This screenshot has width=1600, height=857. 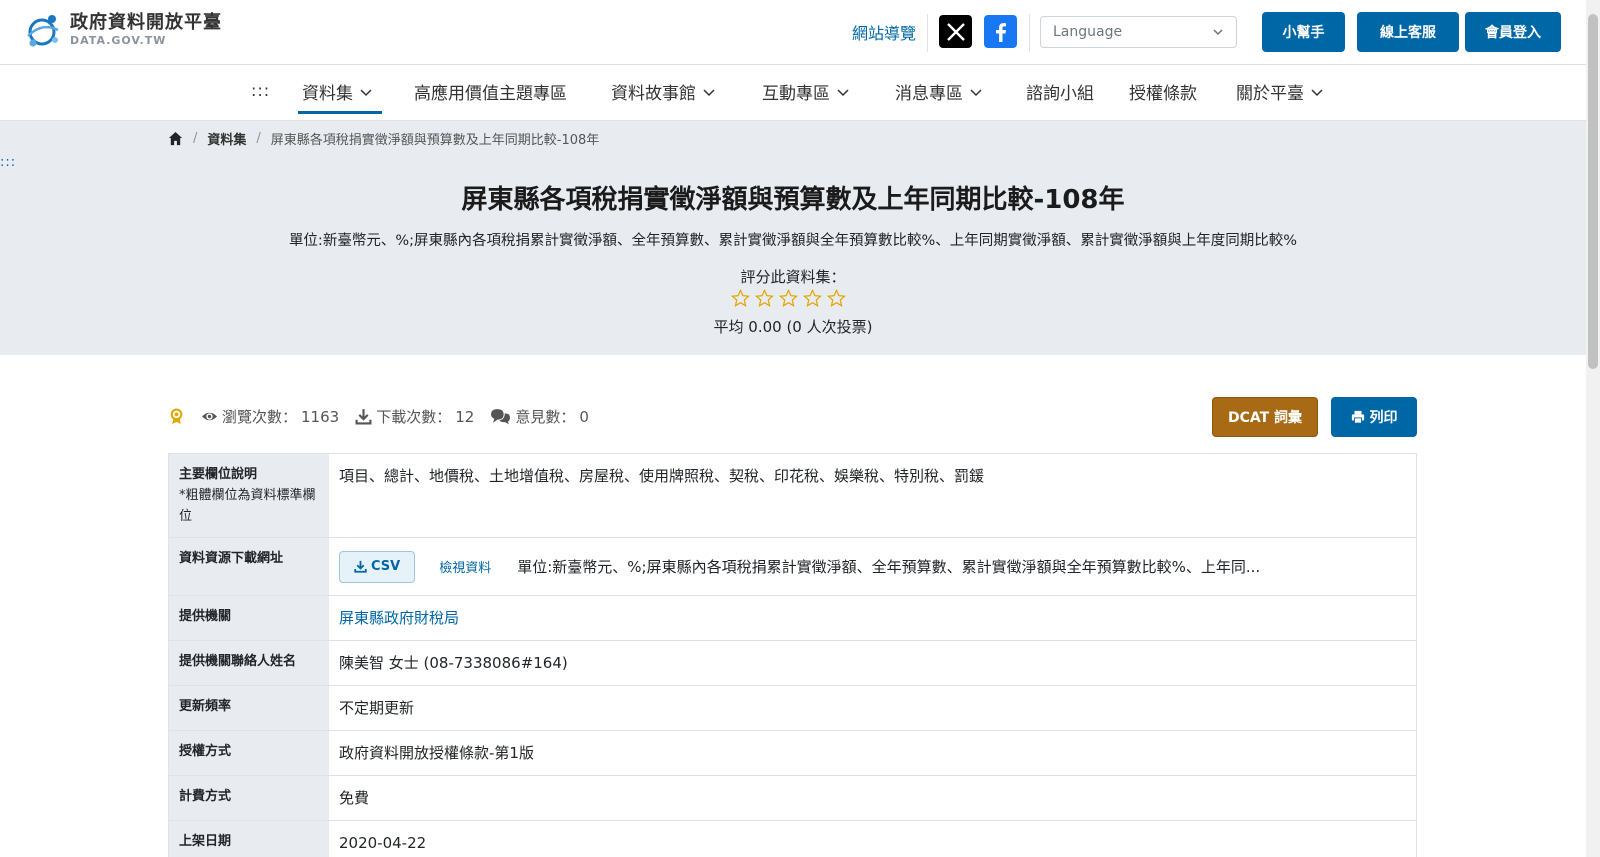 I want to click on breadcrumb-current: 屏東縣各項稅捐實徵淨額與預算數及上年同期比較-108年, so click(x=435, y=140).